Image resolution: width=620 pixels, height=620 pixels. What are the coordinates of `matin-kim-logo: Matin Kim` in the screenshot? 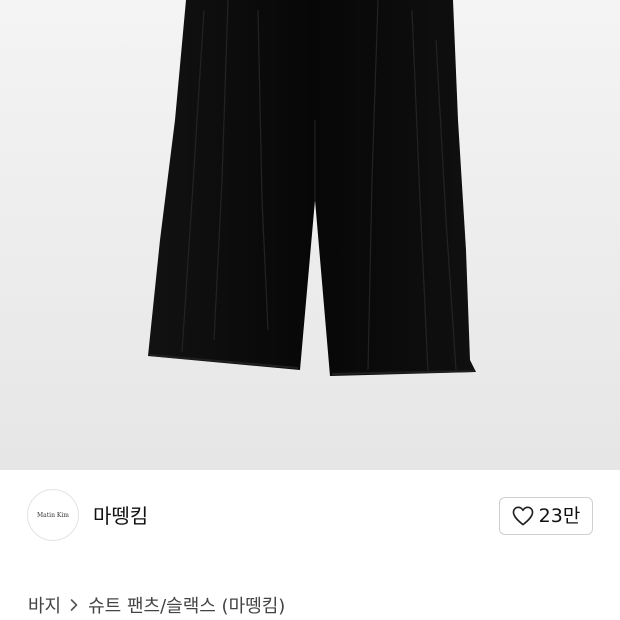 It's located at (53, 515).